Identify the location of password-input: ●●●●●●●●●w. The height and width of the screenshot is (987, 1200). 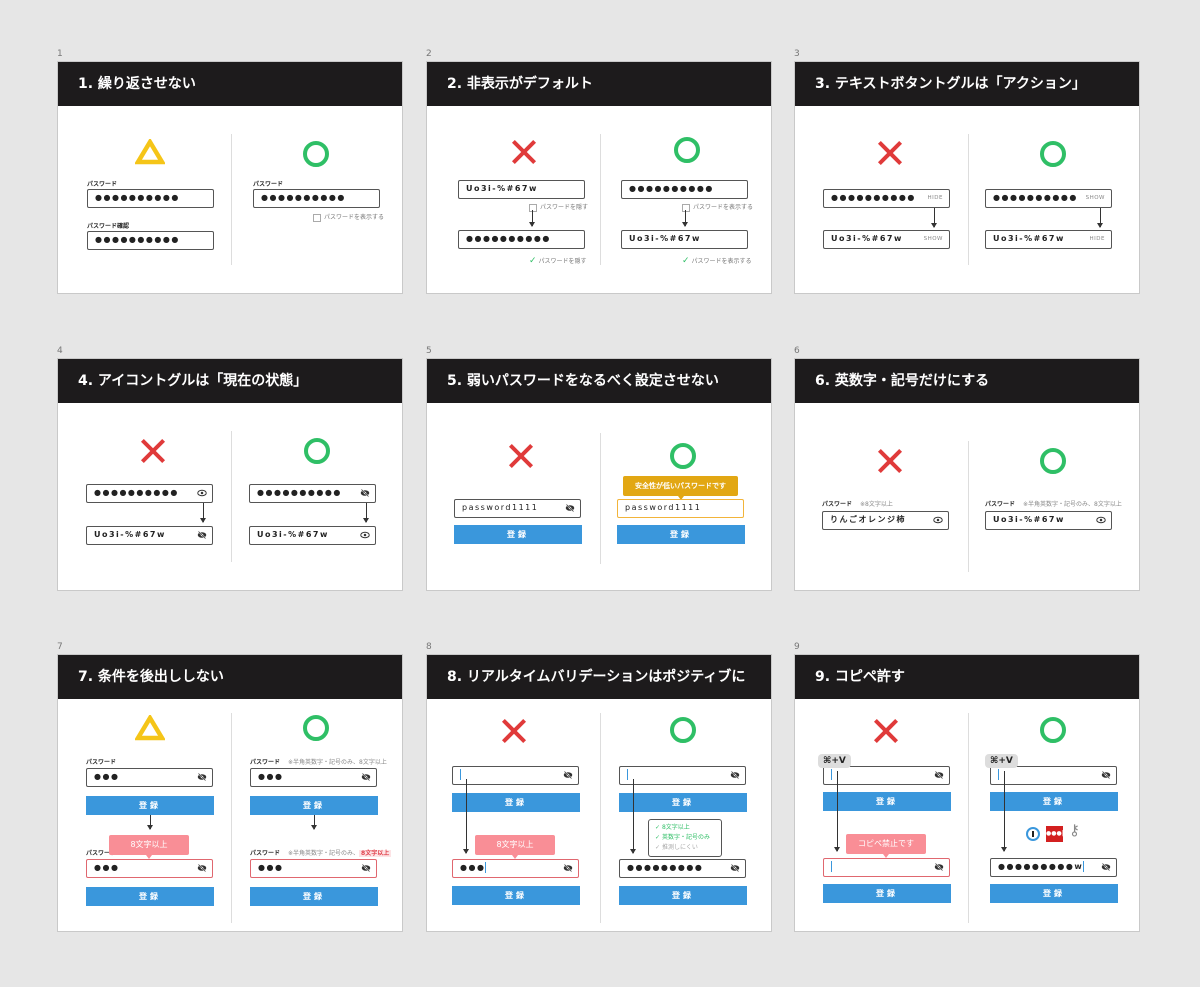
(1053, 867).